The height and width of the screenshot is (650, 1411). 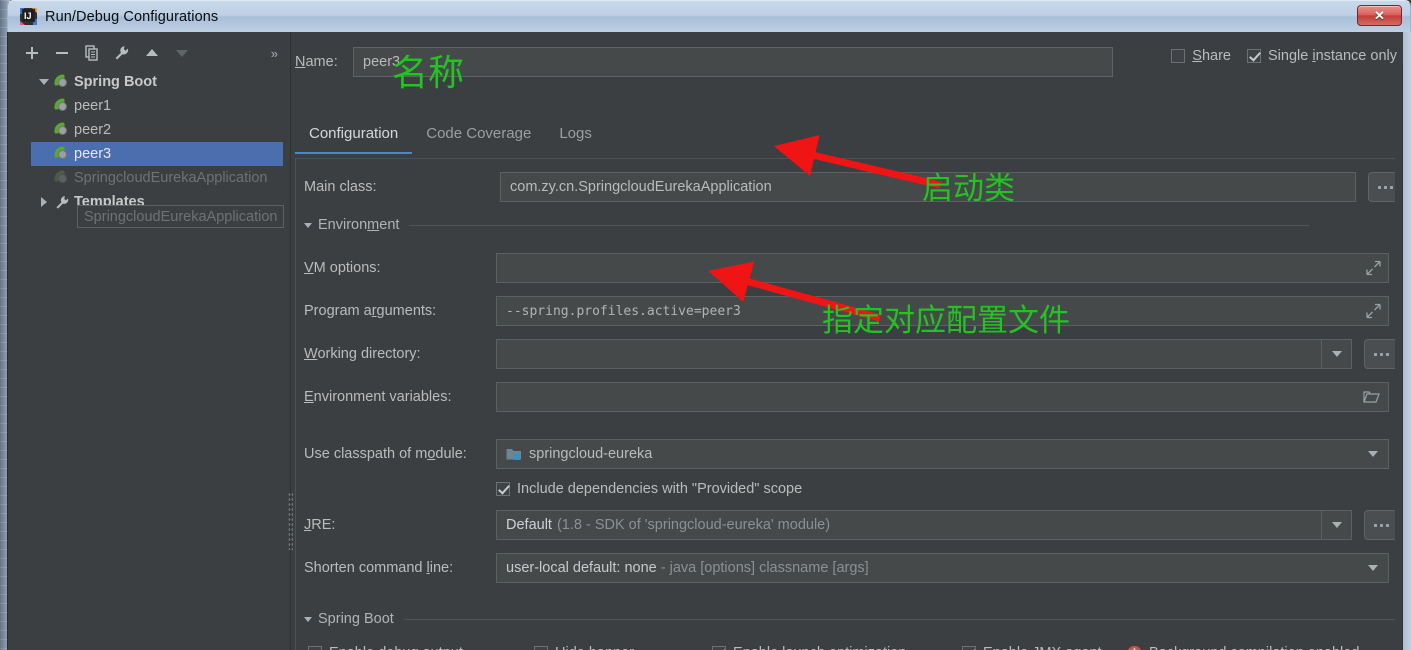 What do you see at coordinates (32, 53) in the screenshot?
I see `add-configuration-button` at bounding box center [32, 53].